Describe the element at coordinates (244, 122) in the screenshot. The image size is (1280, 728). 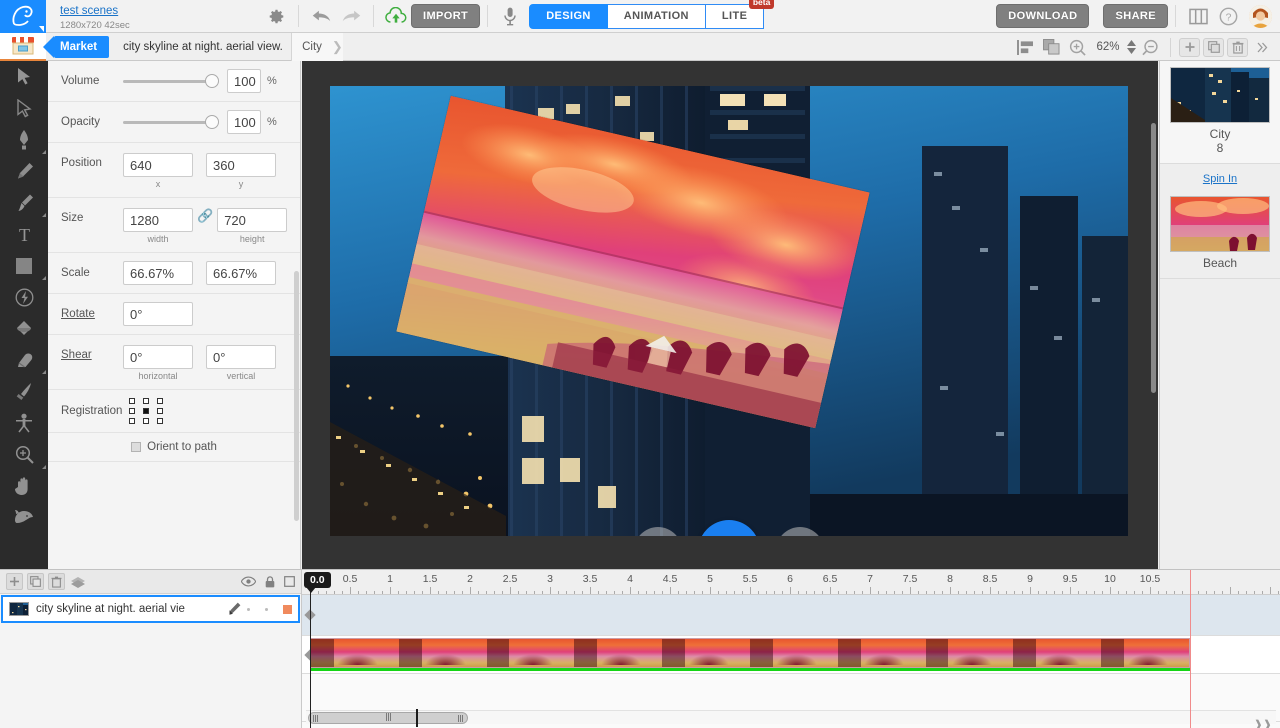
I see `opacity-input: 100` at that location.